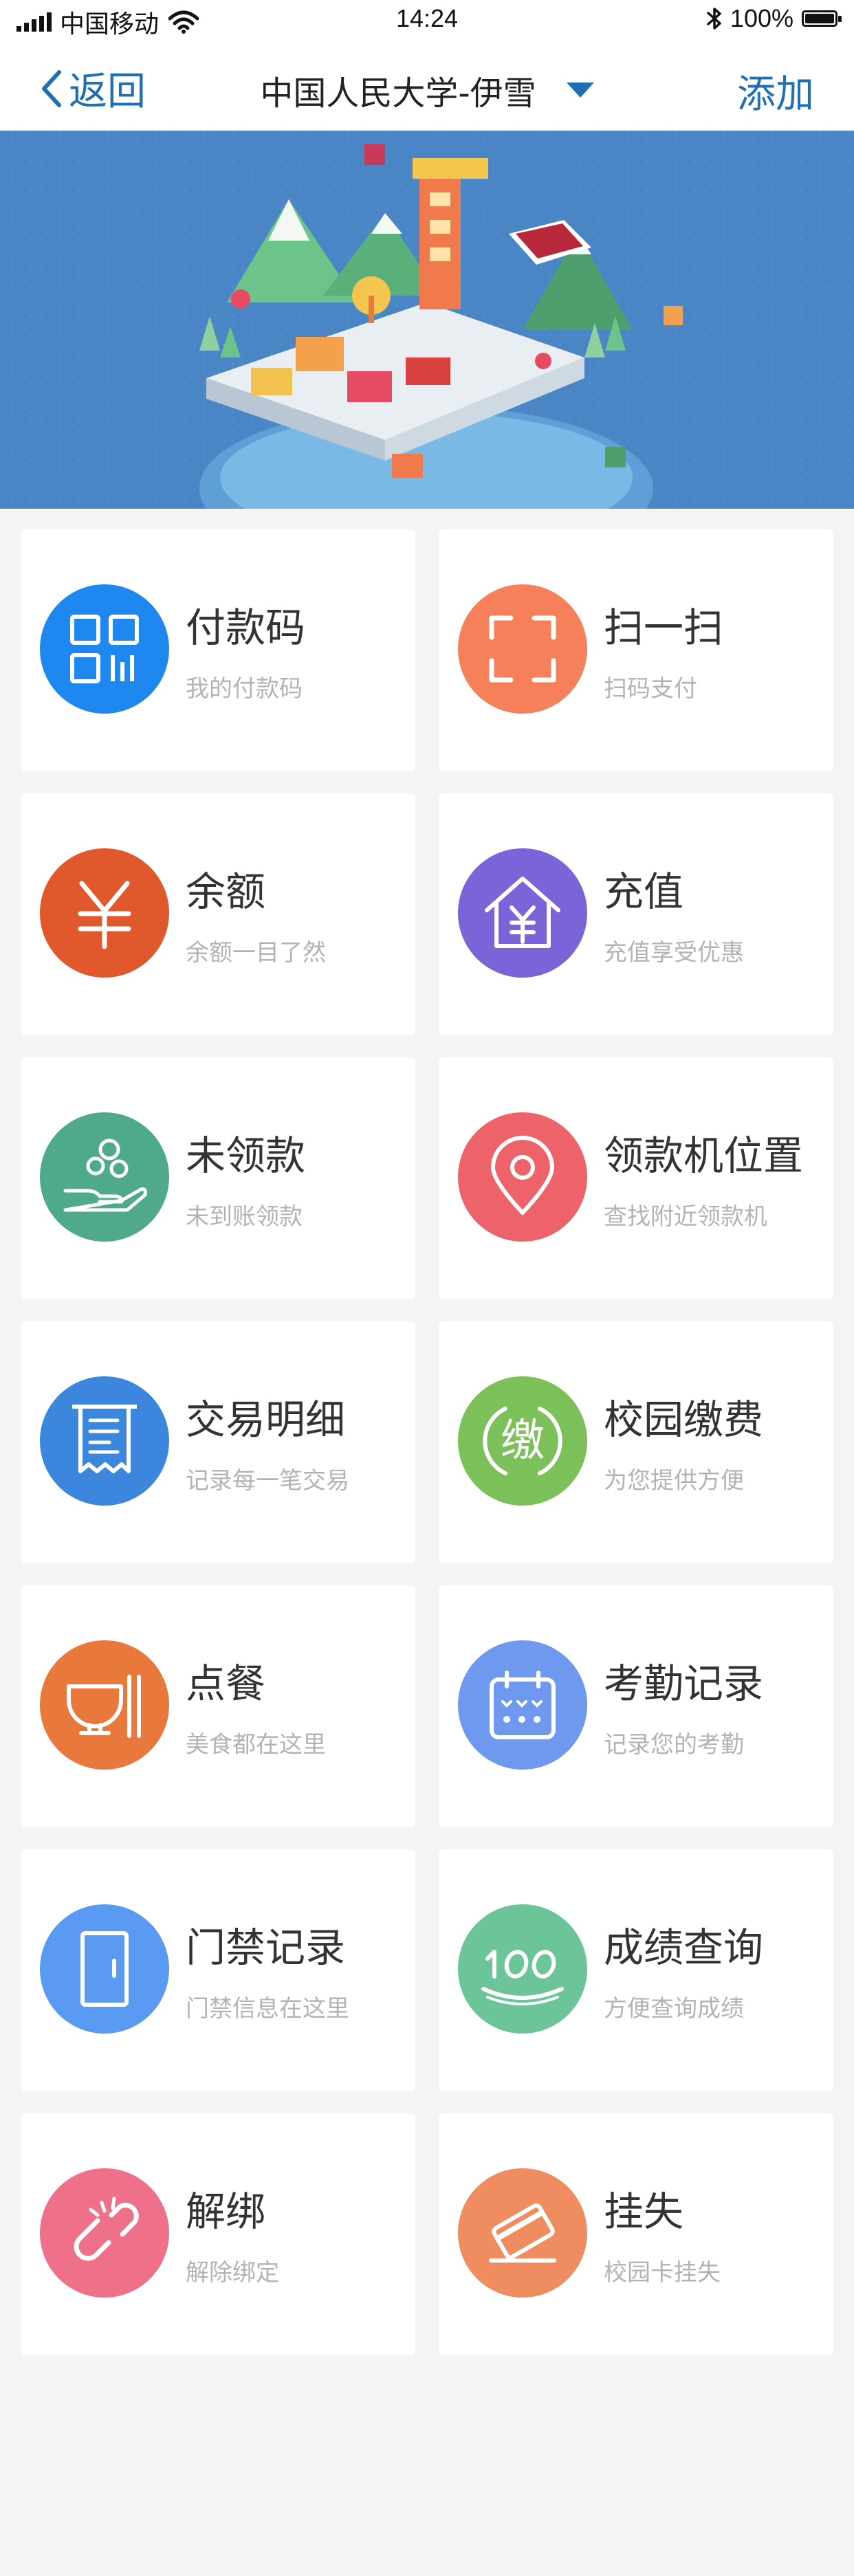 This screenshot has width=854, height=2576. I want to click on battery-percent: 100%, so click(761, 18).